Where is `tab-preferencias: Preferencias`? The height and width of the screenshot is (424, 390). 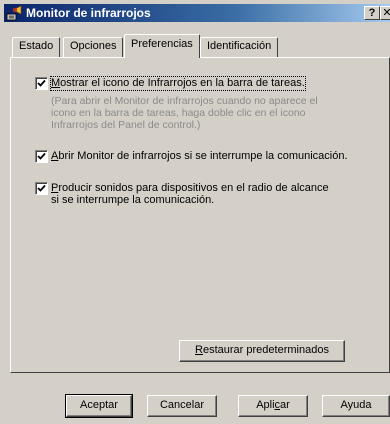
tab-preferencias: Preferencias is located at coordinates (162, 46).